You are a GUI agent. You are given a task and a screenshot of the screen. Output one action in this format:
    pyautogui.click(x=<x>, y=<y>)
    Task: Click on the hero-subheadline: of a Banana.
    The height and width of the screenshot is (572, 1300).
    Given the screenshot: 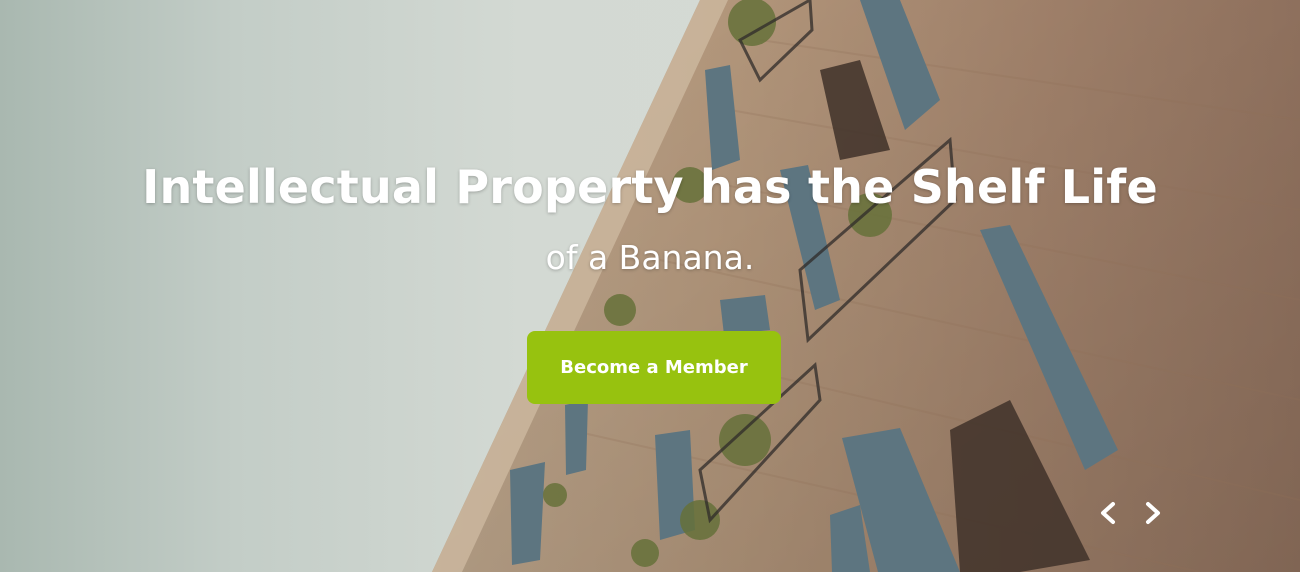 What is the action you would take?
    pyautogui.click(x=650, y=257)
    